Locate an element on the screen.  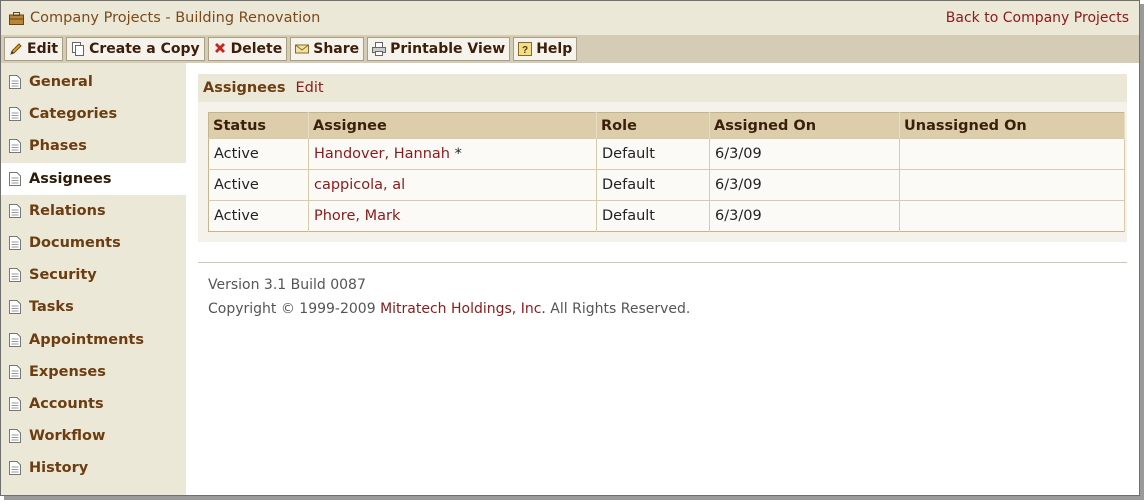
share-button-label: Share is located at coordinates (336, 49).